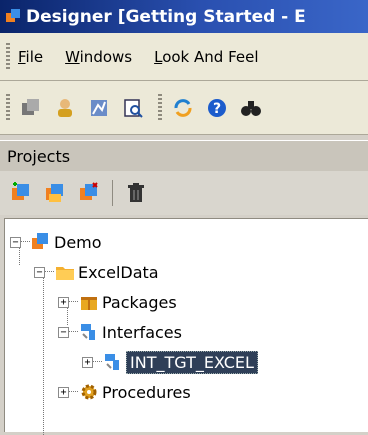 The image size is (368, 435). I want to click on tree-node-interfaces: − Interfaces, so click(120, 332).